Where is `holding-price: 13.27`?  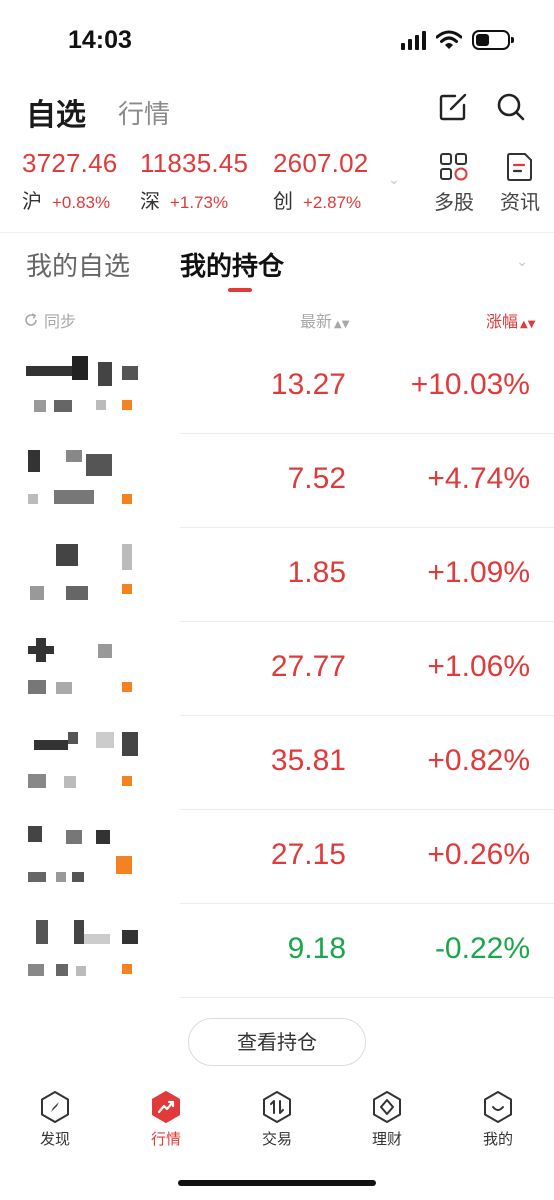
holding-price: 13.27 is located at coordinates (308, 384).